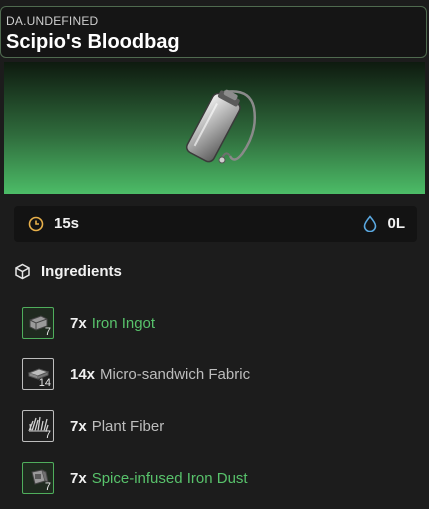  What do you see at coordinates (36, 223) in the screenshot?
I see `clock-icon` at bounding box center [36, 223].